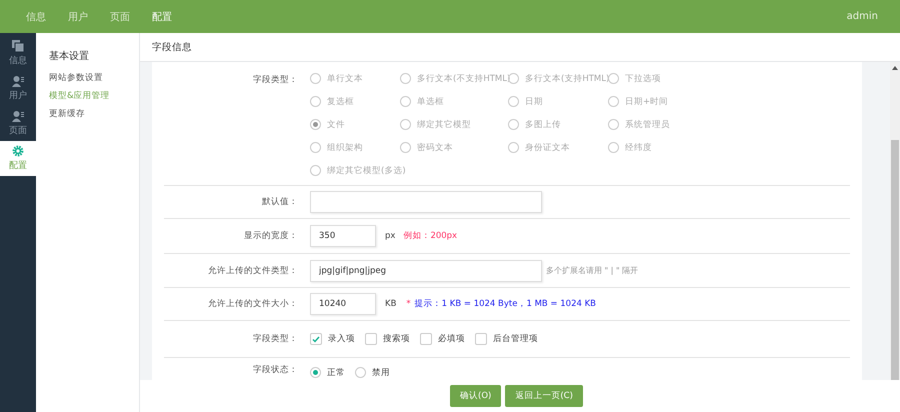  Describe the element at coordinates (120, 17) in the screenshot. I see `nav-tab: 页面` at that location.